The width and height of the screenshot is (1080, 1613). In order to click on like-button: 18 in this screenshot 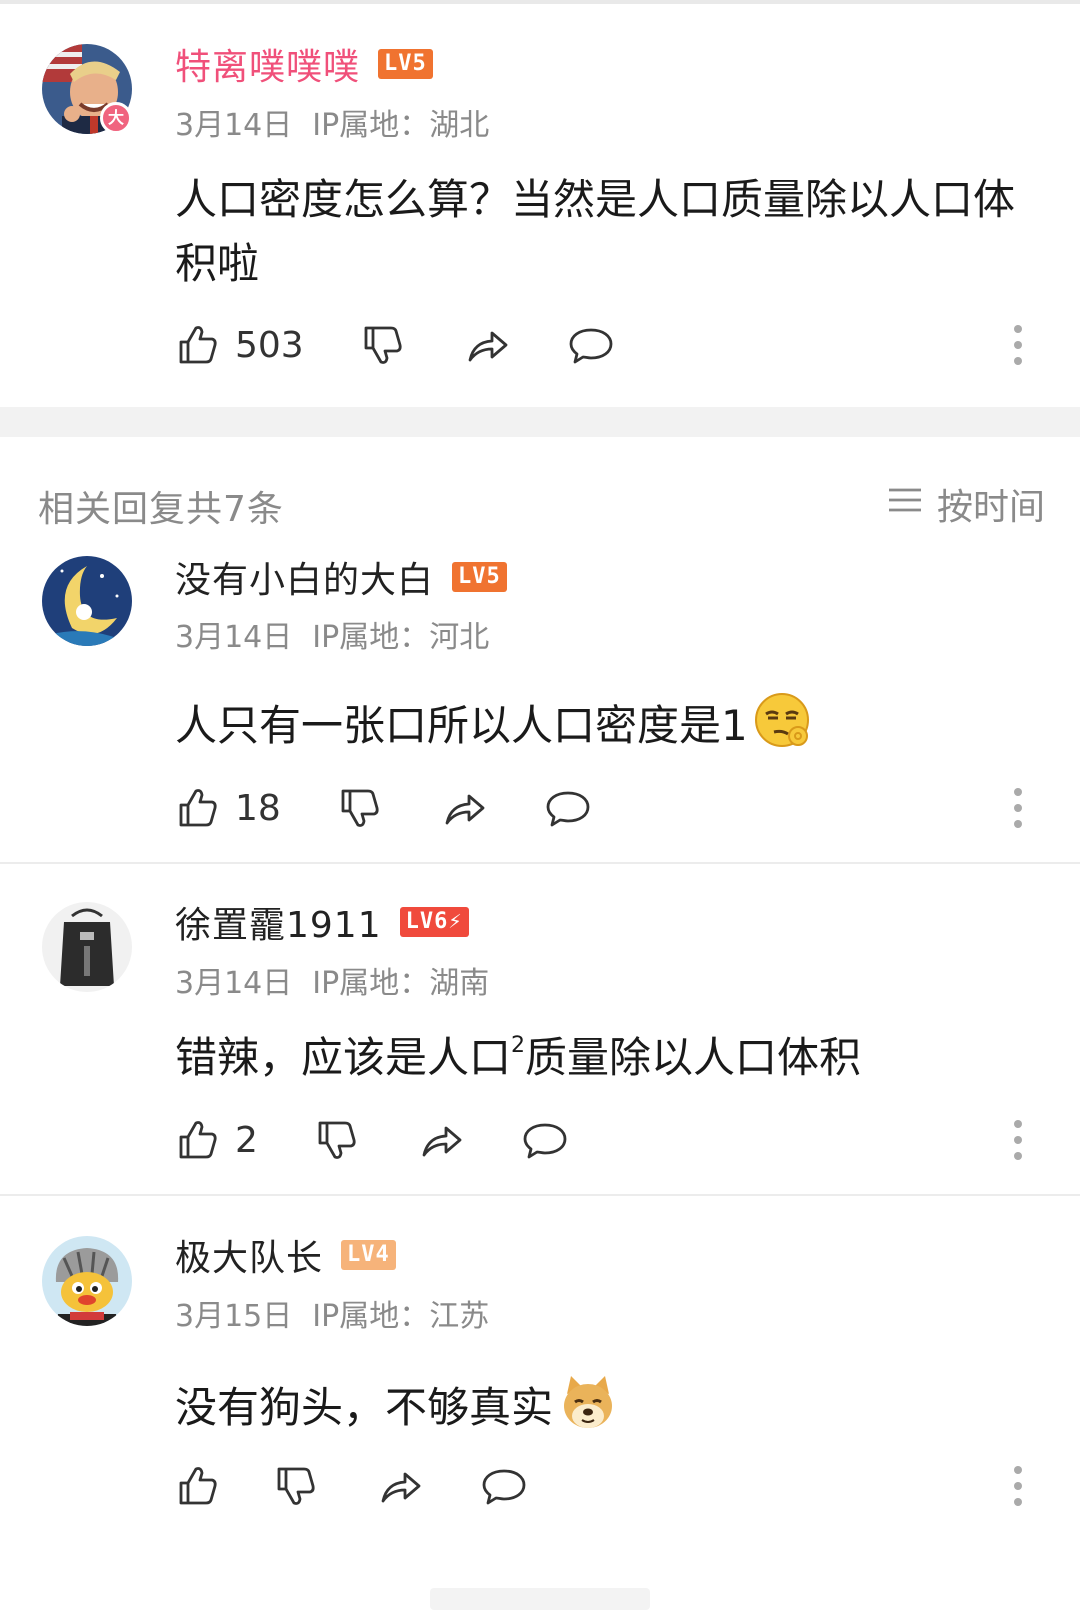, I will do `click(228, 808)`.